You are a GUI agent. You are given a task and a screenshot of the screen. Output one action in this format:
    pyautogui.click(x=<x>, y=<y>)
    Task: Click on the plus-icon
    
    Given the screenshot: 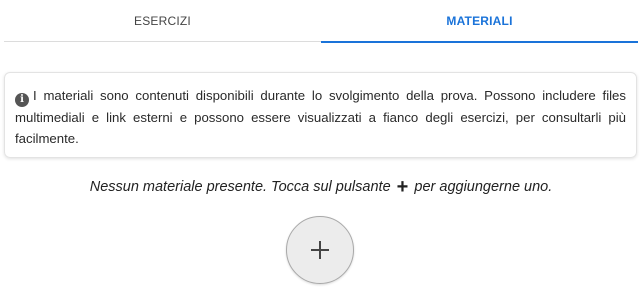 What is the action you would take?
    pyautogui.click(x=320, y=250)
    